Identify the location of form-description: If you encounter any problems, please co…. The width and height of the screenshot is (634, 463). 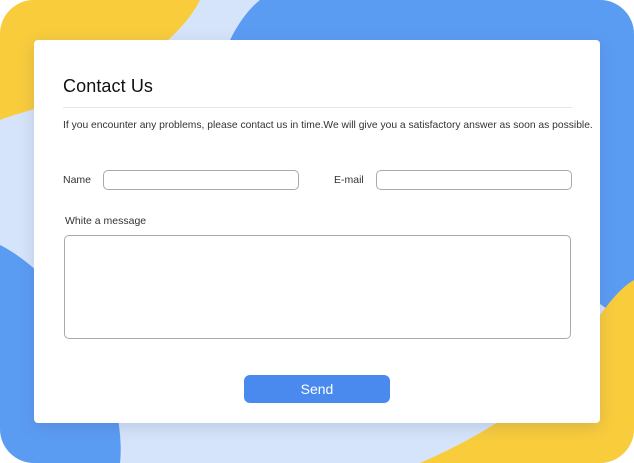
(328, 125).